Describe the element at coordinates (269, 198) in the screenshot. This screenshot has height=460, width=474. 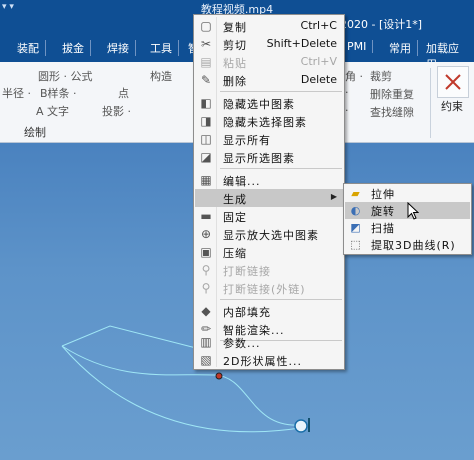
I see `menu-item-generate: 生成 ▶` at that location.